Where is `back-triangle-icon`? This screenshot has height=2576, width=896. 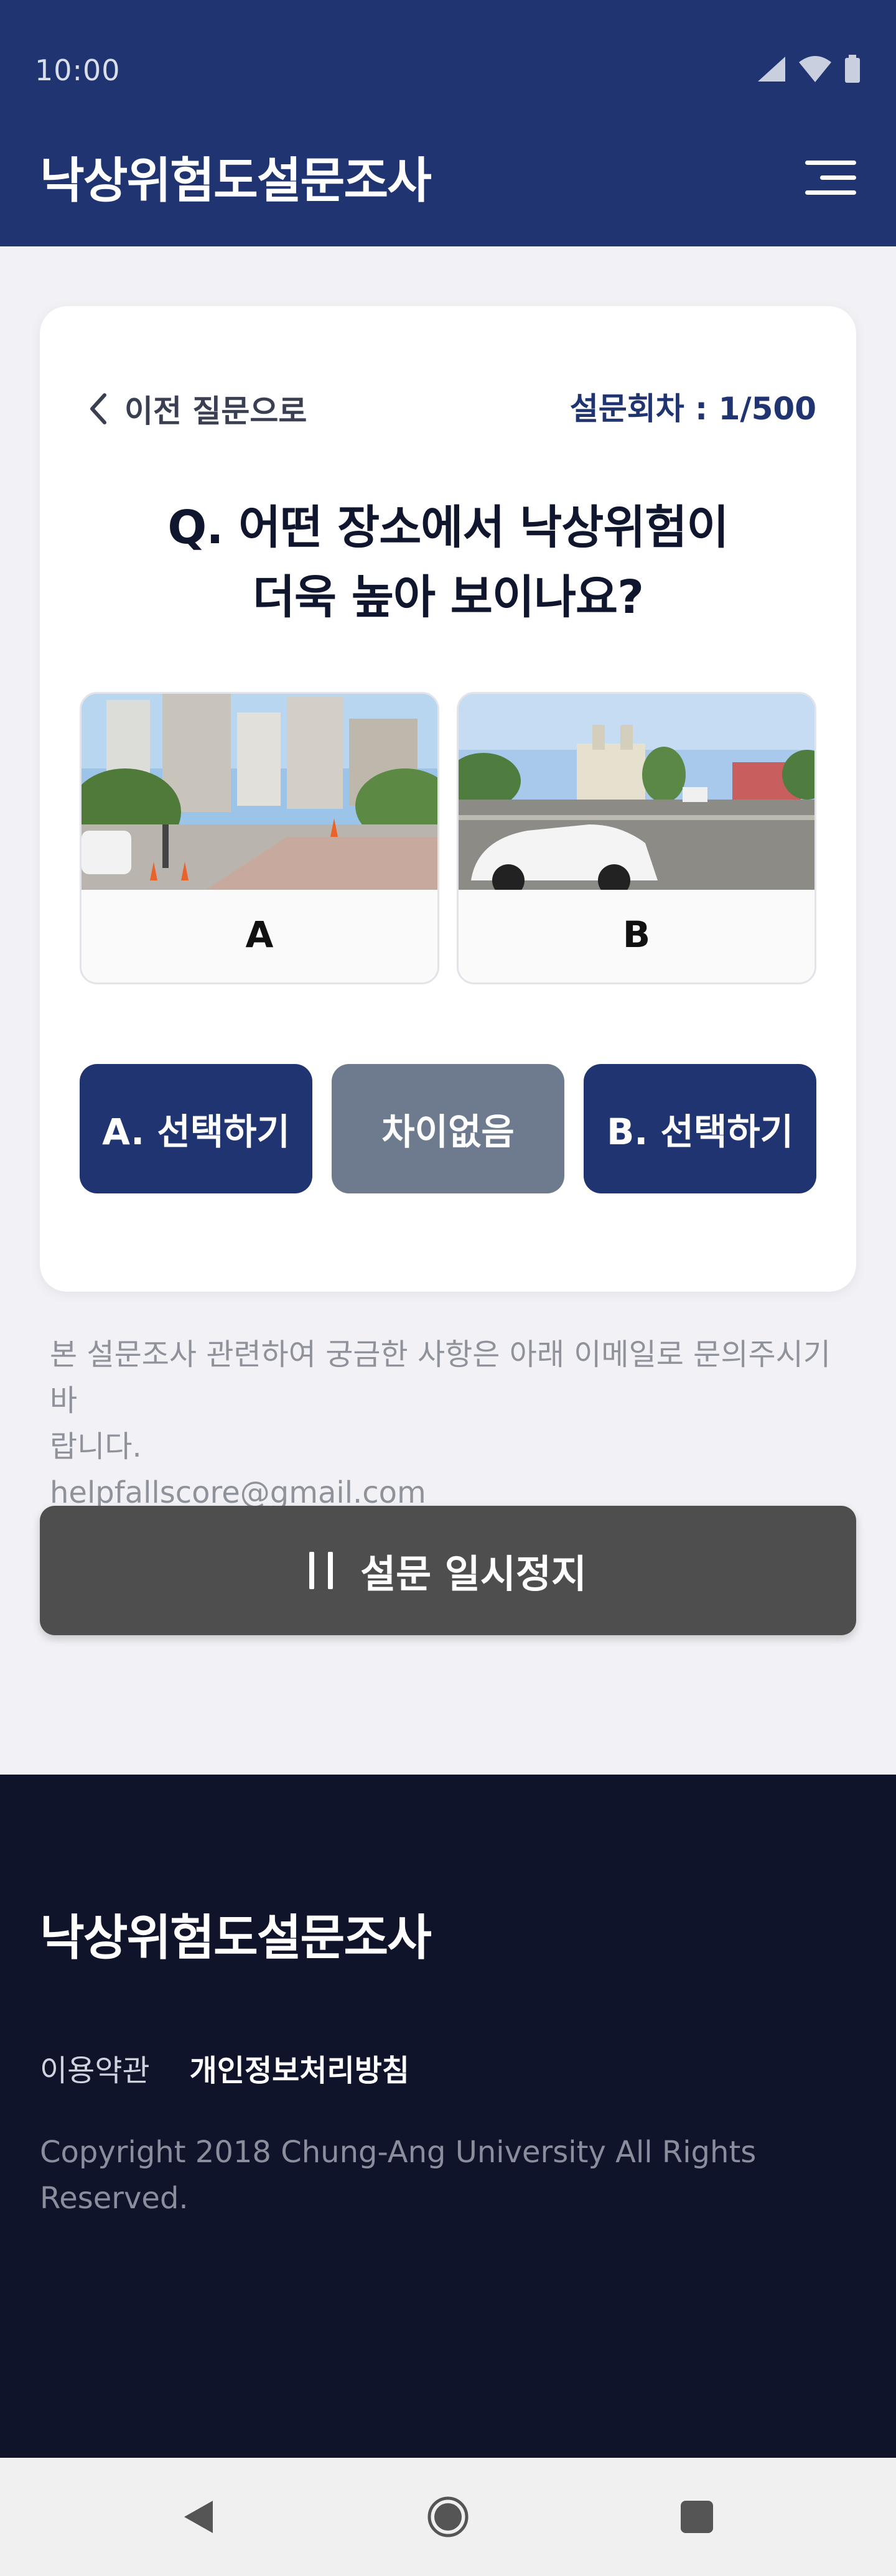 back-triangle-icon is located at coordinates (199, 2517).